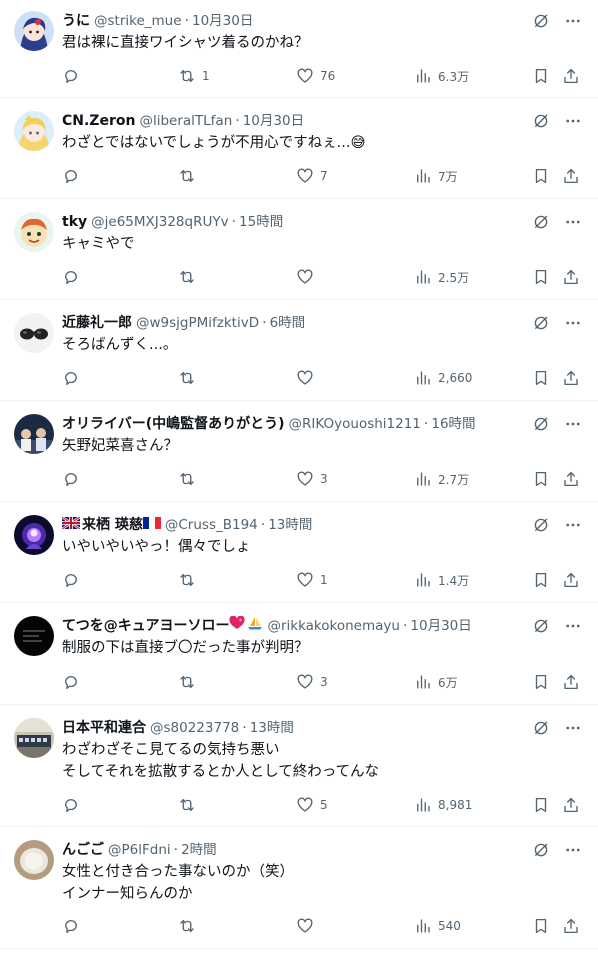  I want to click on post-time: 16時間, so click(453, 424).